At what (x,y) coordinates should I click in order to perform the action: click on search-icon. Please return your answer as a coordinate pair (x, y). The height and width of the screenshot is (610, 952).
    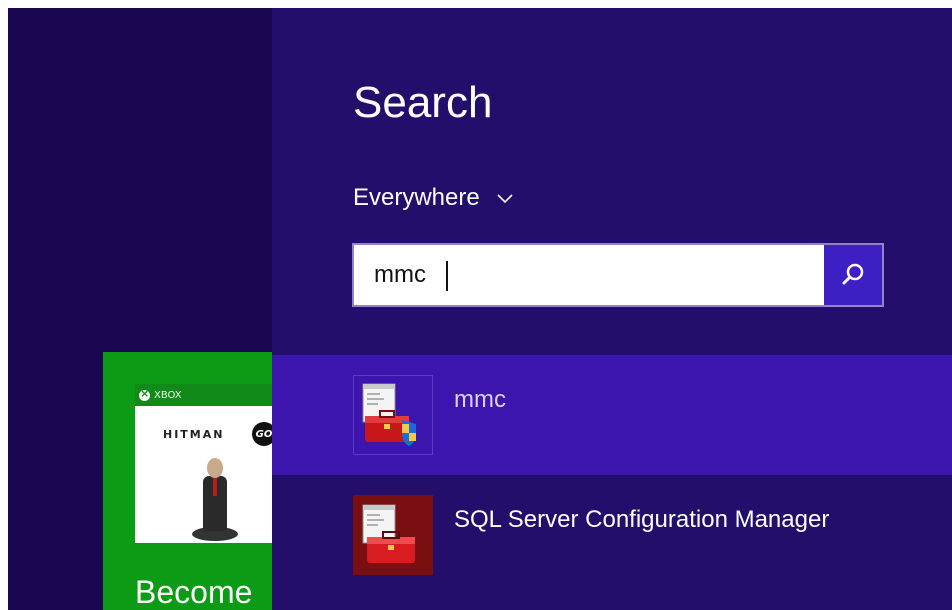
    Looking at the image, I should click on (853, 274).